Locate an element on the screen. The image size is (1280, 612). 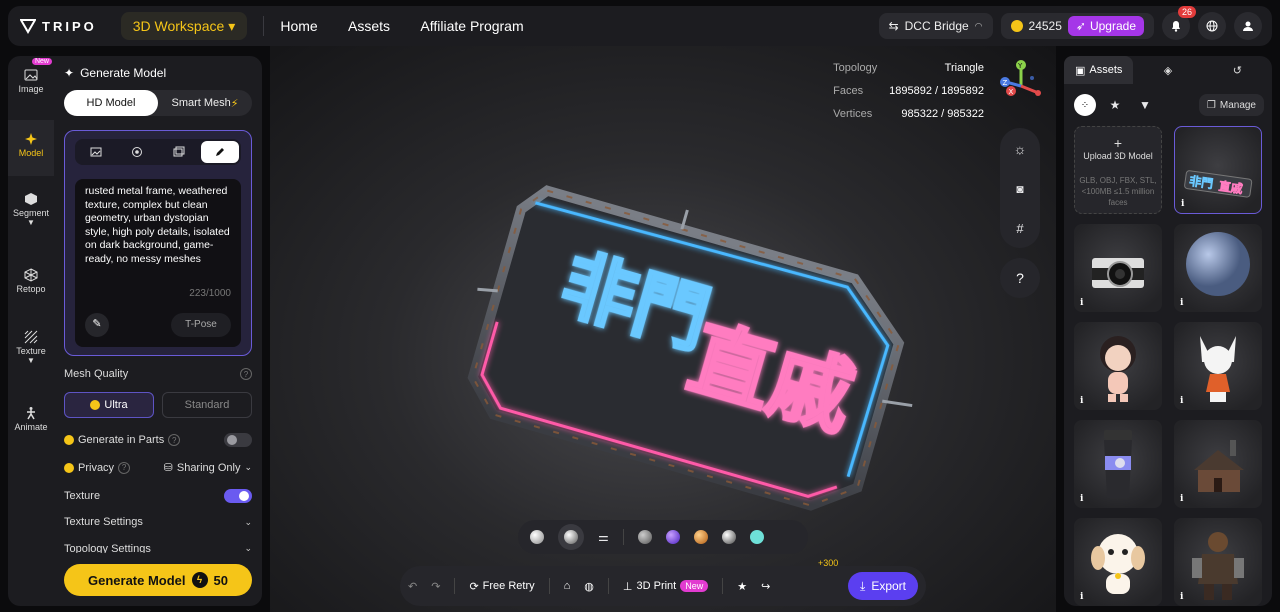
workspace-dropdown: 3D Workspace ▾ is located at coordinates (184, 26).